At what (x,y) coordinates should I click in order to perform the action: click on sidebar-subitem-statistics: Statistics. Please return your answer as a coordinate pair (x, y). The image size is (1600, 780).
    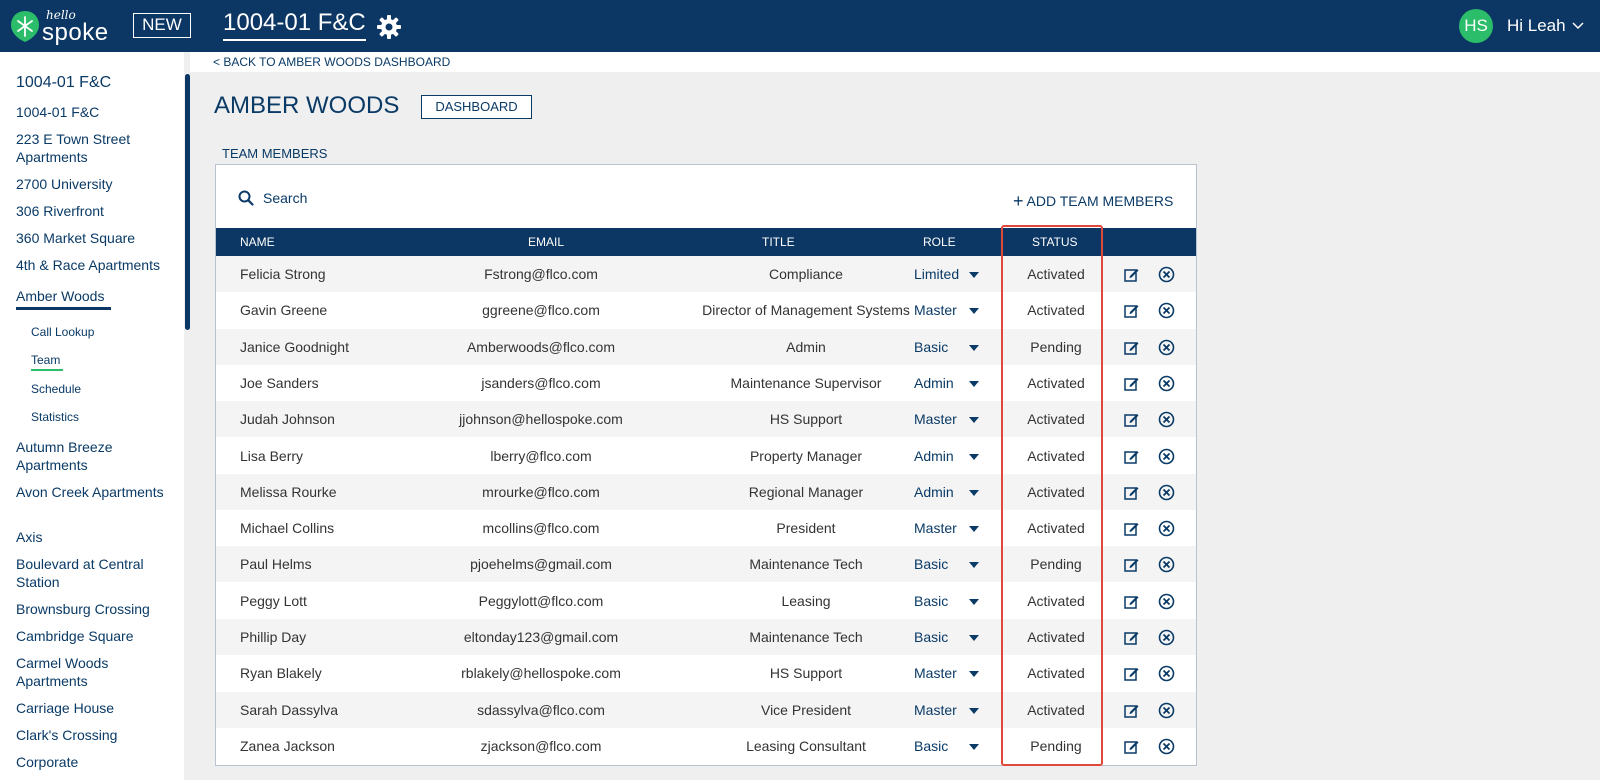
    Looking at the image, I should click on (55, 417).